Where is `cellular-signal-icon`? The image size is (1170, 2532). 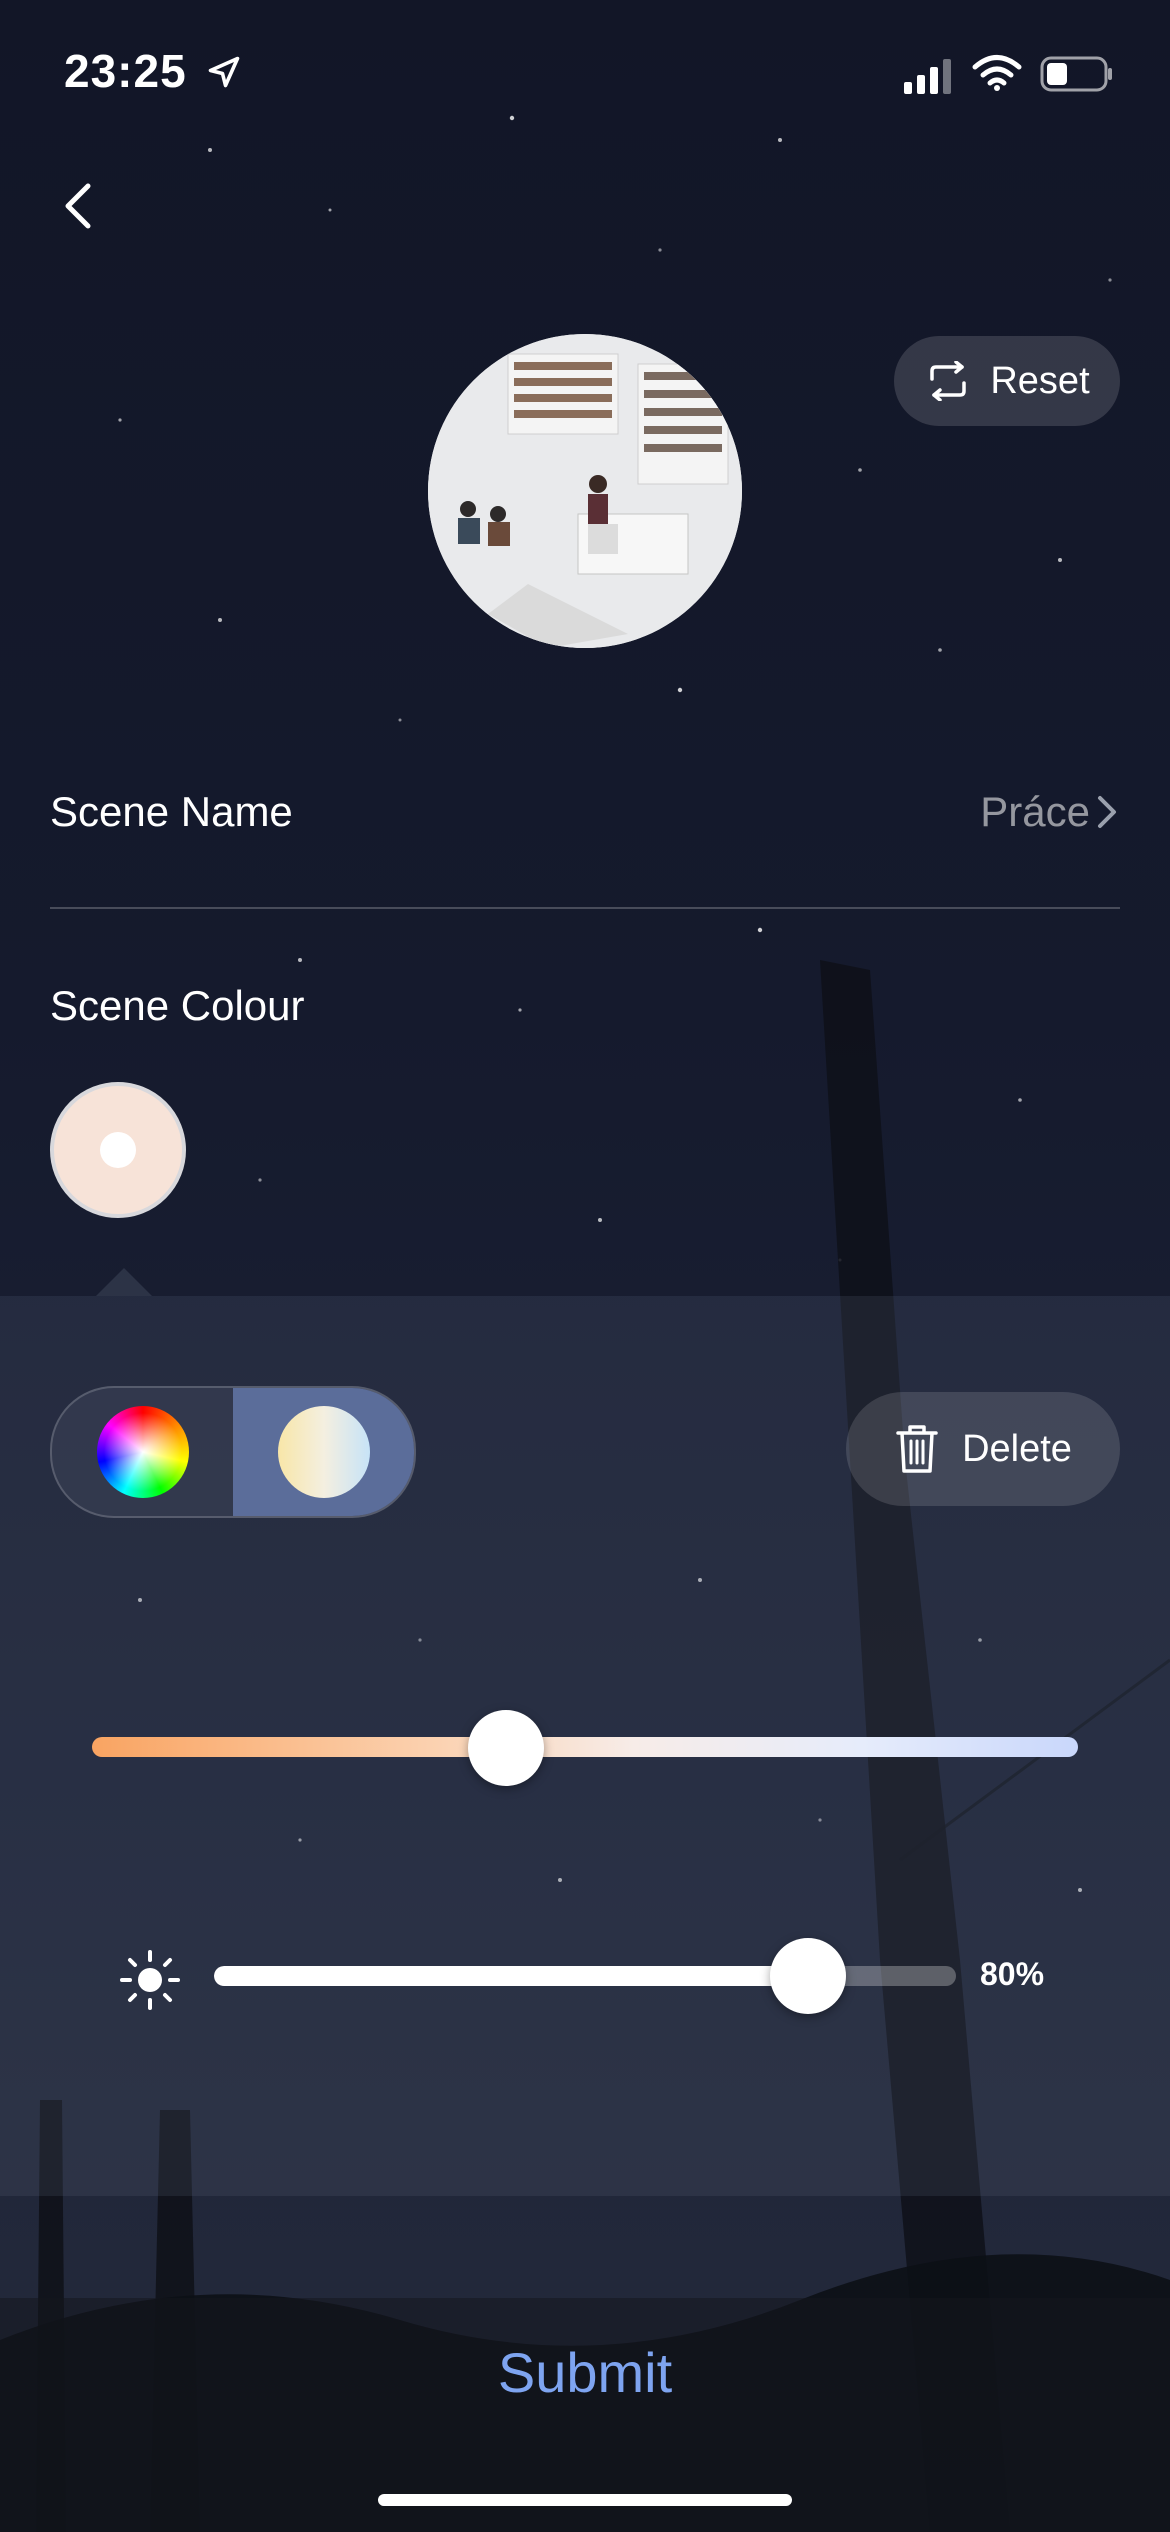
cellular-signal-icon is located at coordinates (927, 76).